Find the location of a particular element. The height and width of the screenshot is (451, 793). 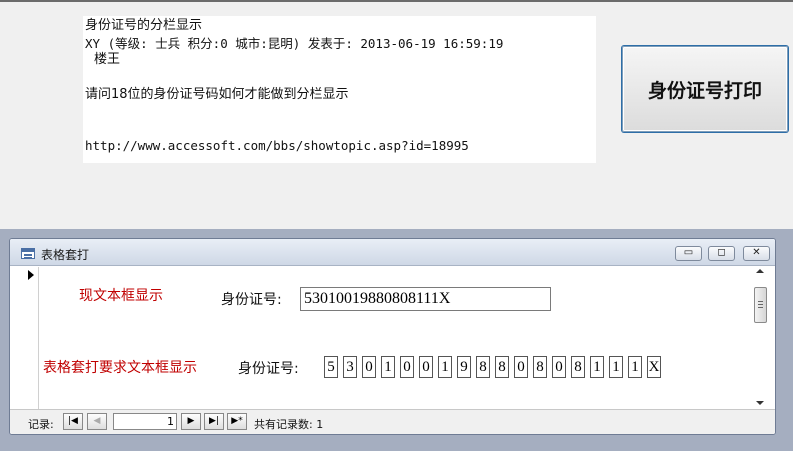

scroll-down-icon is located at coordinates (760, 403).